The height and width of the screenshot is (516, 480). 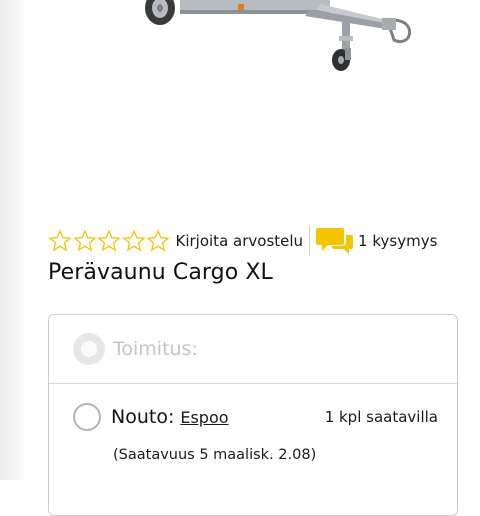 What do you see at coordinates (204, 417) in the screenshot?
I see `pickup-store-link: Espoo` at bounding box center [204, 417].